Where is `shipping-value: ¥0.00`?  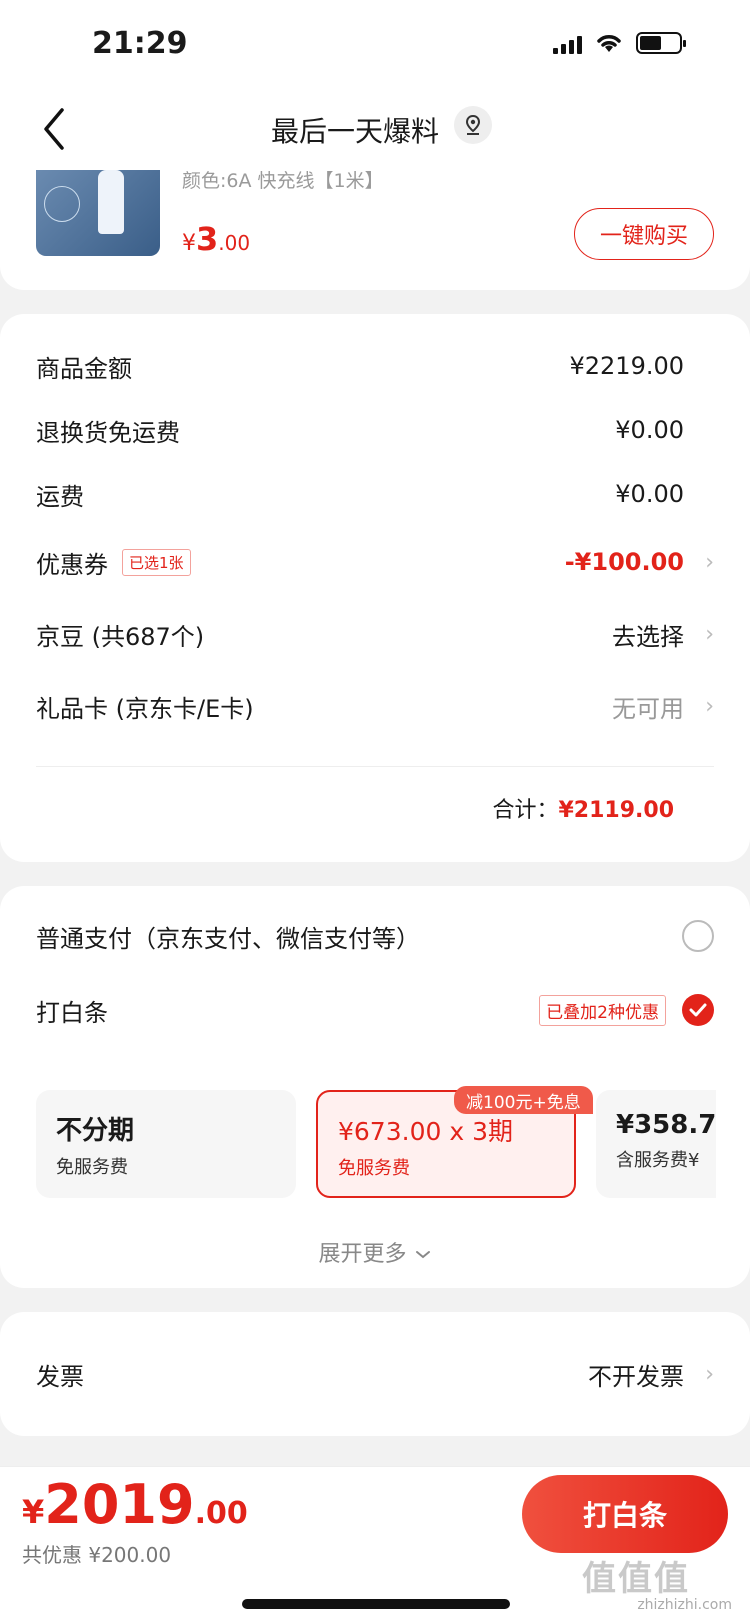
shipping-value: ¥0.00 is located at coordinates (649, 494).